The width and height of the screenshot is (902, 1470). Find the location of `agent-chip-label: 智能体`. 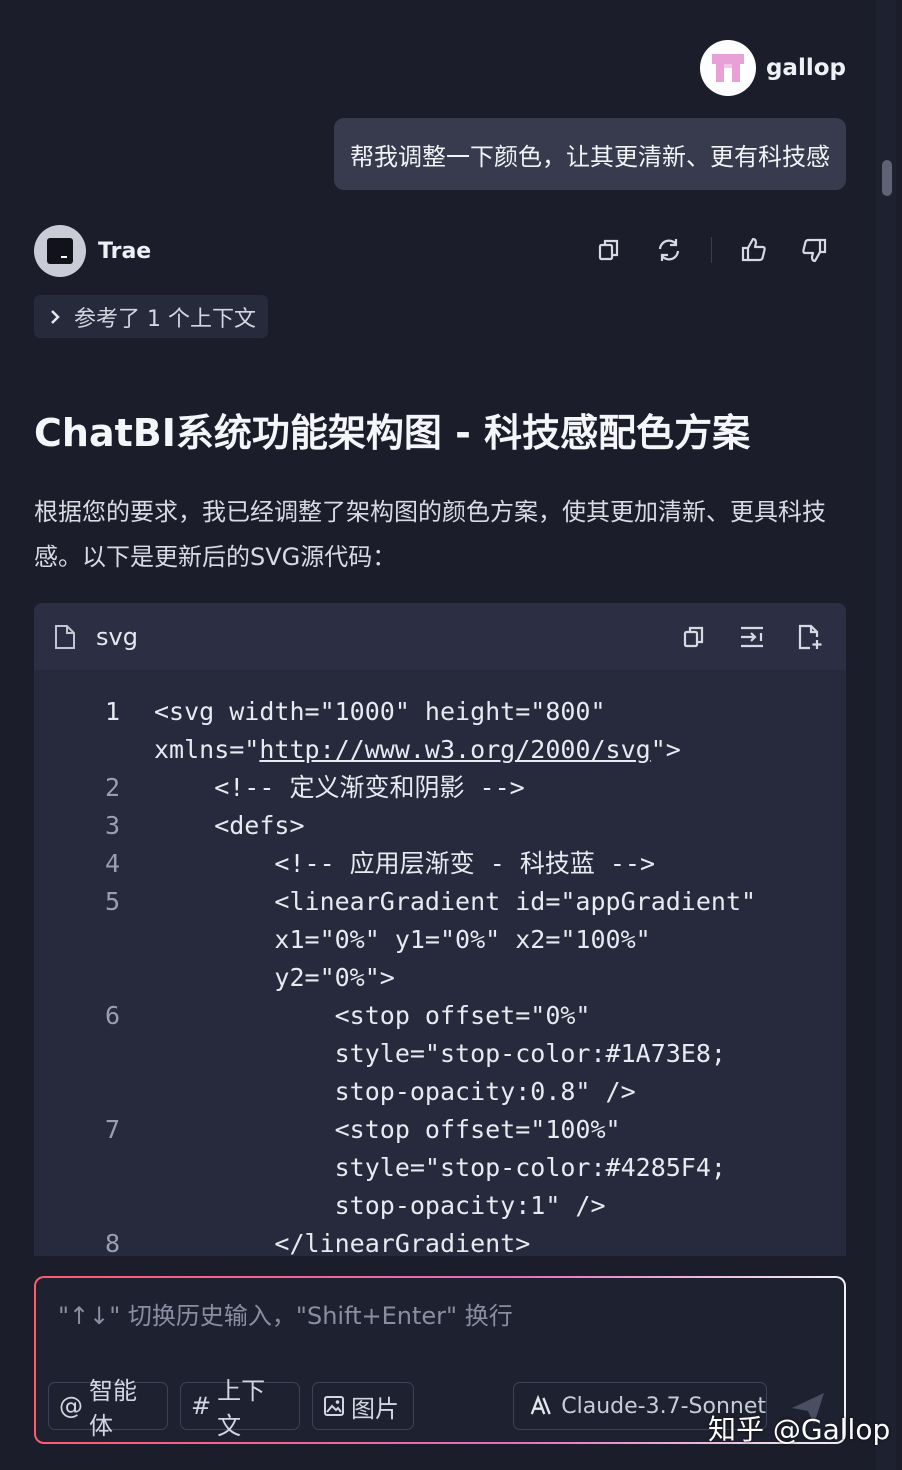

agent-chip-label: 智能体 is located at coordinates (113, 1408).